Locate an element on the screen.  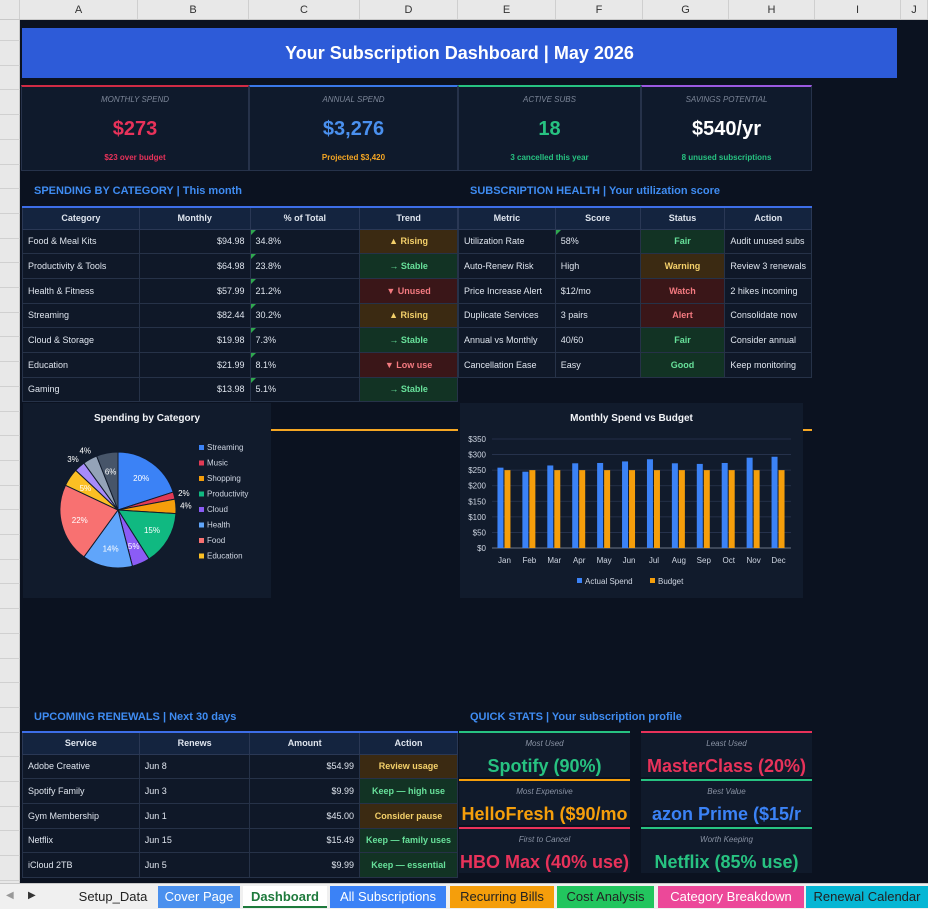
pie-data-label: 4% is located at coordinates (85, 450).